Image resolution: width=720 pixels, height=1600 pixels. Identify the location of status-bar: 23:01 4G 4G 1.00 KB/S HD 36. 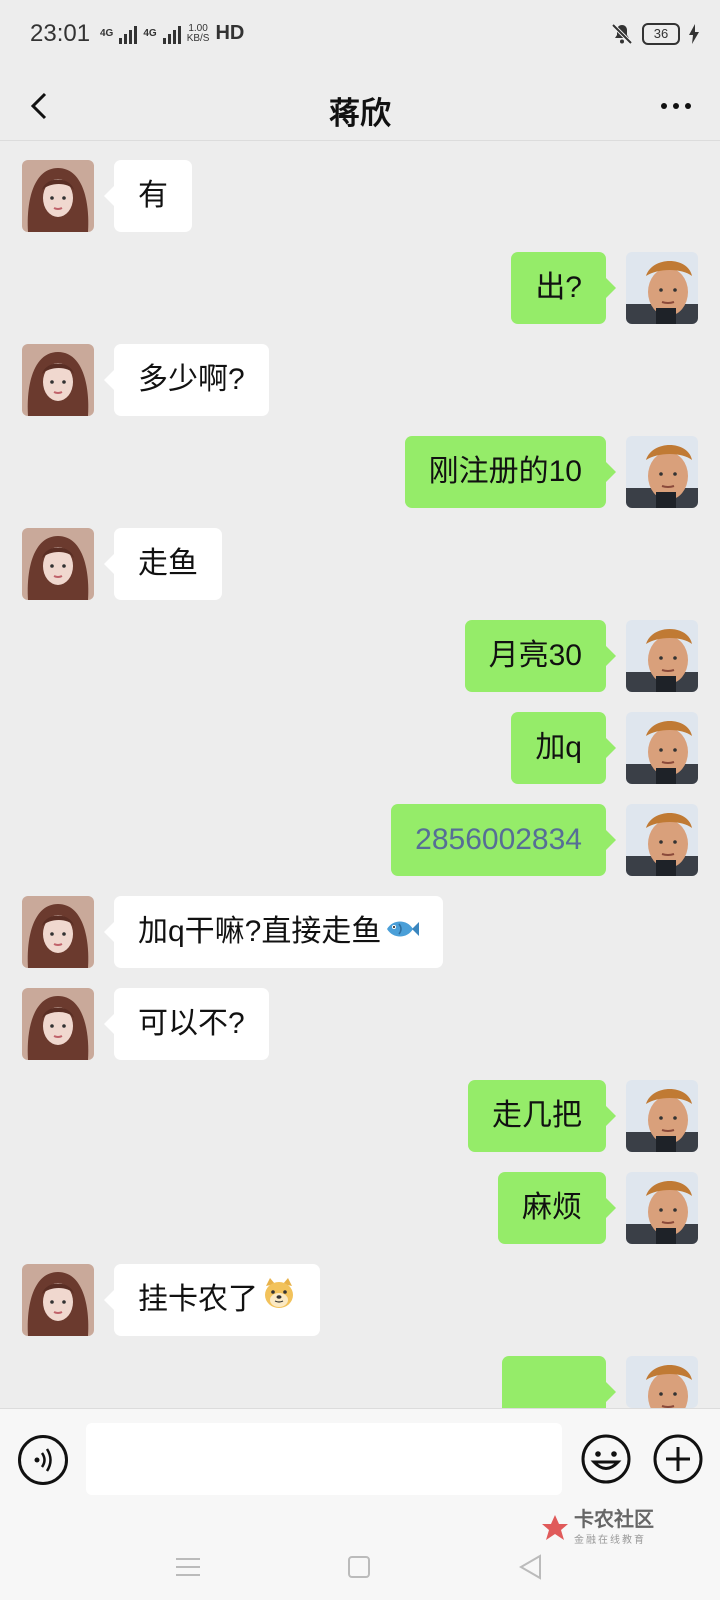
(360, 36).